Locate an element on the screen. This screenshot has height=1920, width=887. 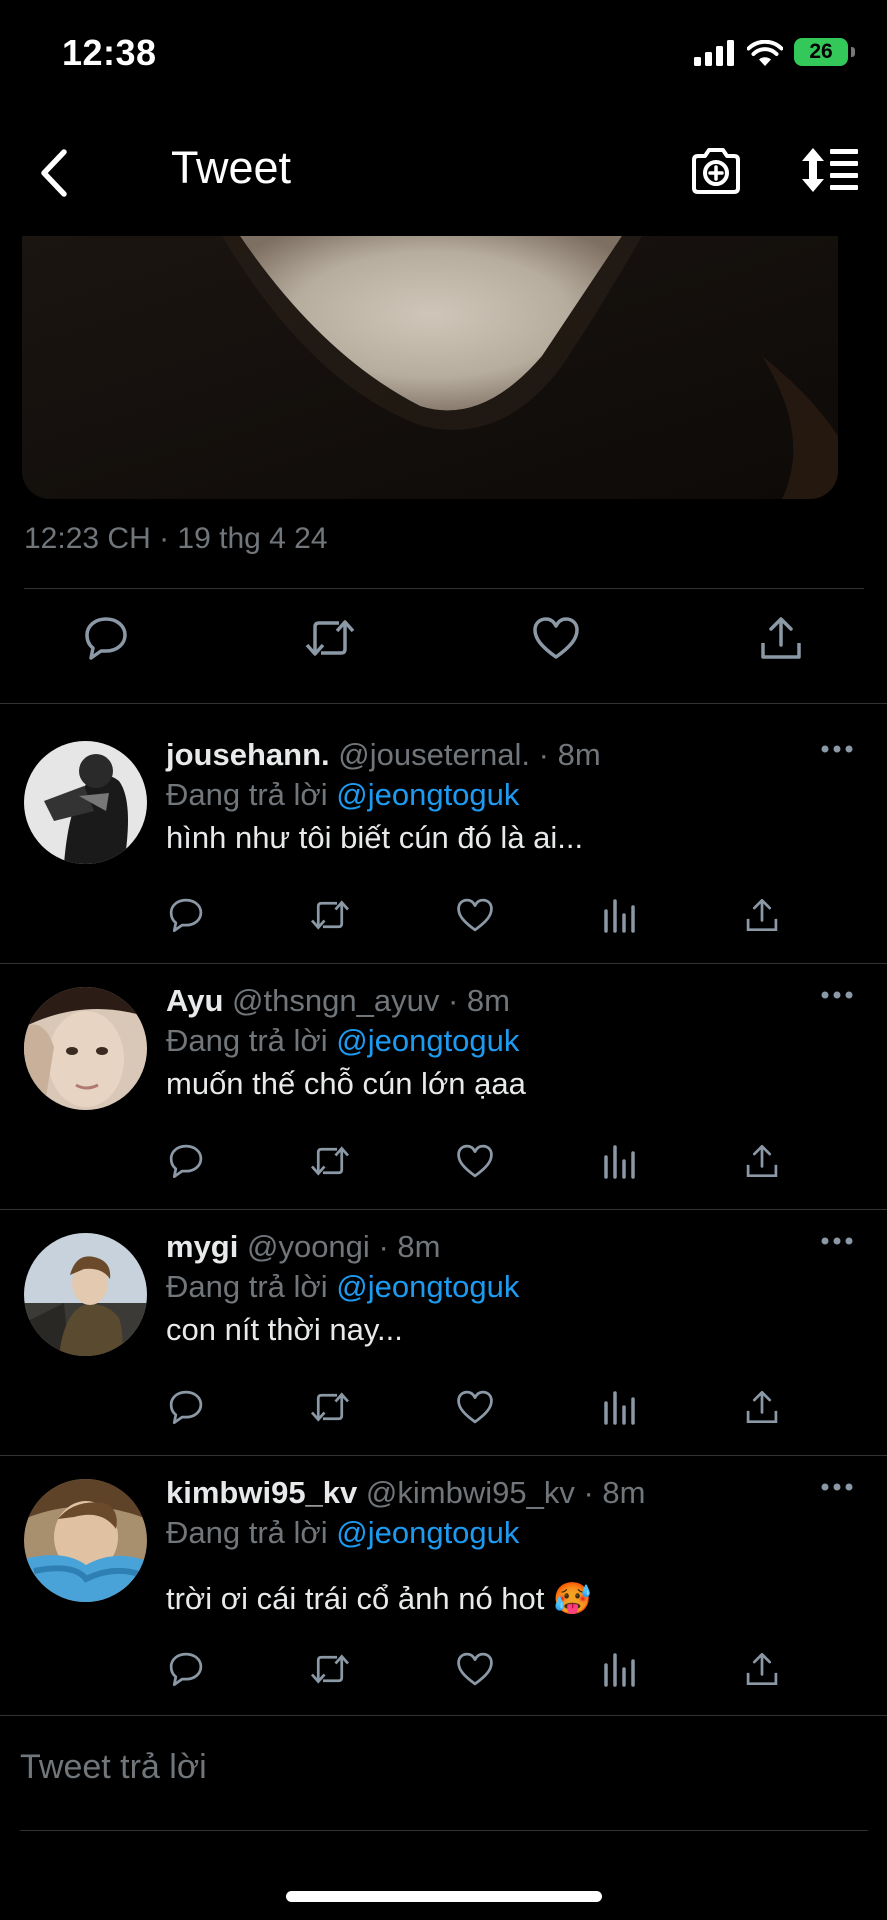
battery-level: 26 is located at coordinates (821, 51).